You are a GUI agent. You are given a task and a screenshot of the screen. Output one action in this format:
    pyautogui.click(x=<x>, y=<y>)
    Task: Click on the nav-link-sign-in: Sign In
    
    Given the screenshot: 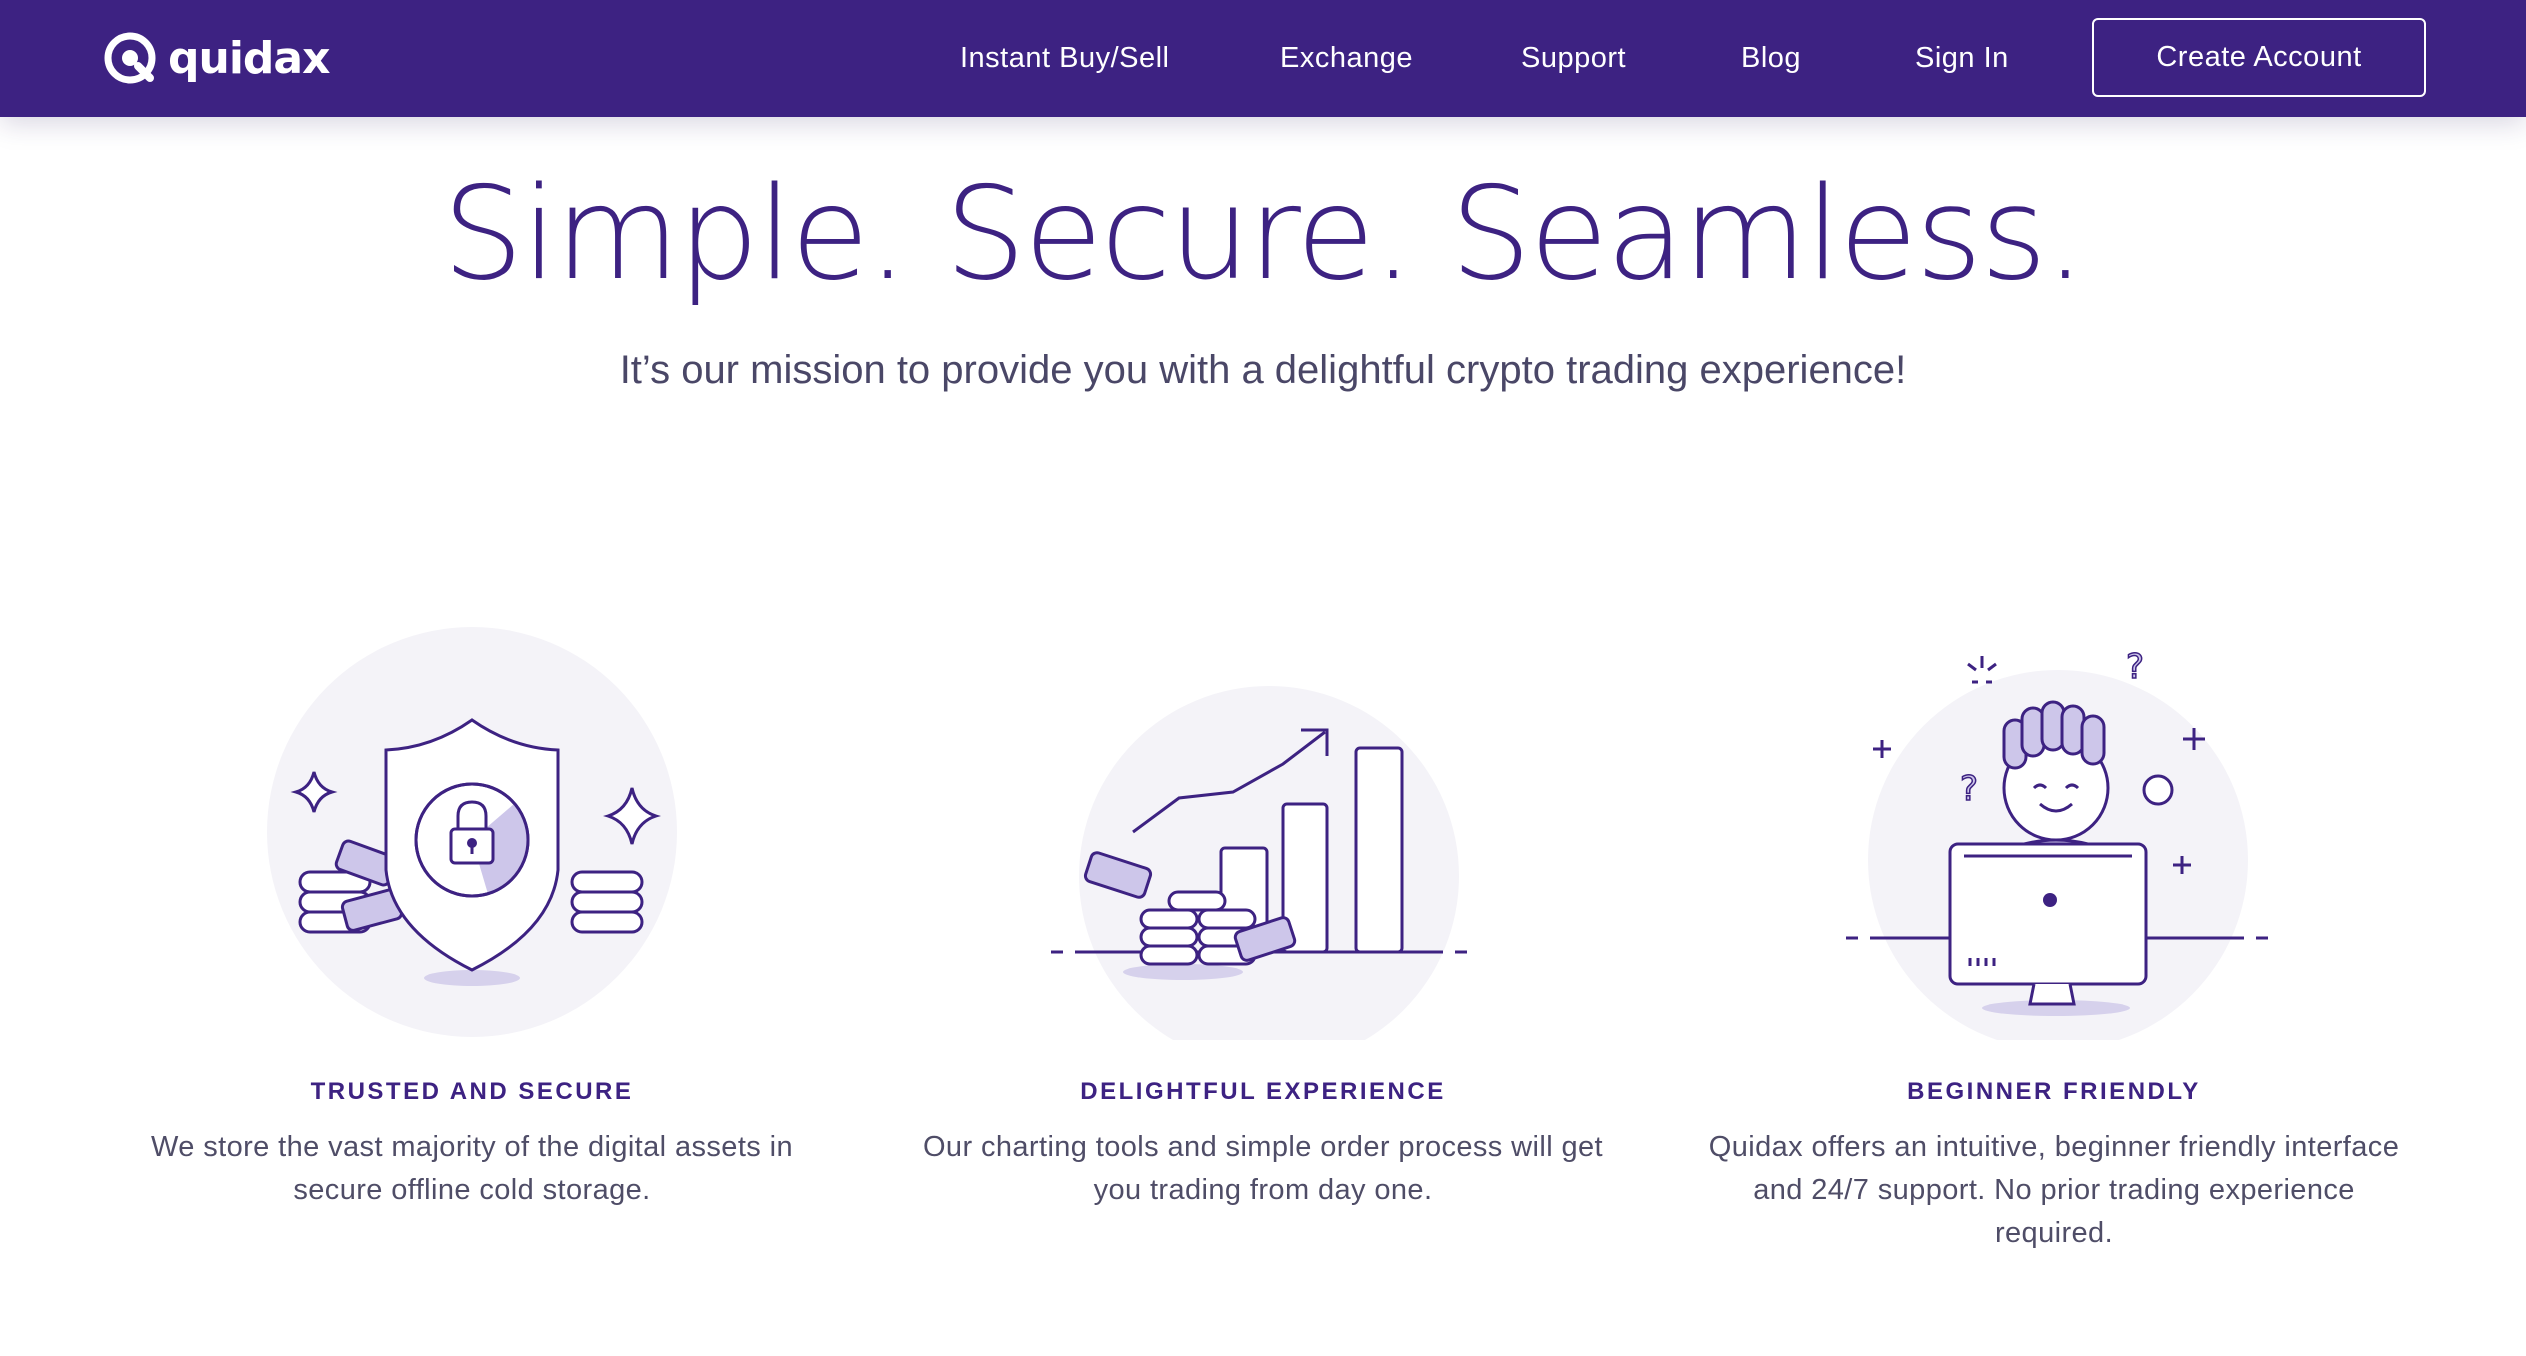 What is the action you would take?
    pyautogui.click(x=1962, y=58)
    